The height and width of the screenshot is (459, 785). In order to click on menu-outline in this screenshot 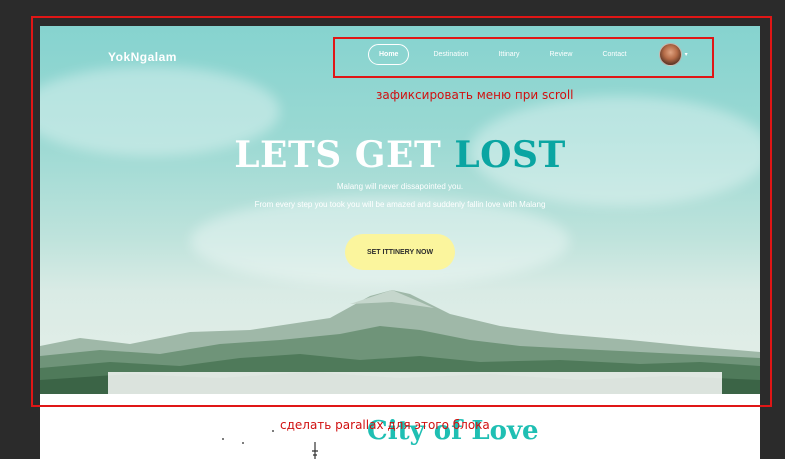, I will do `click(523, 57)`.